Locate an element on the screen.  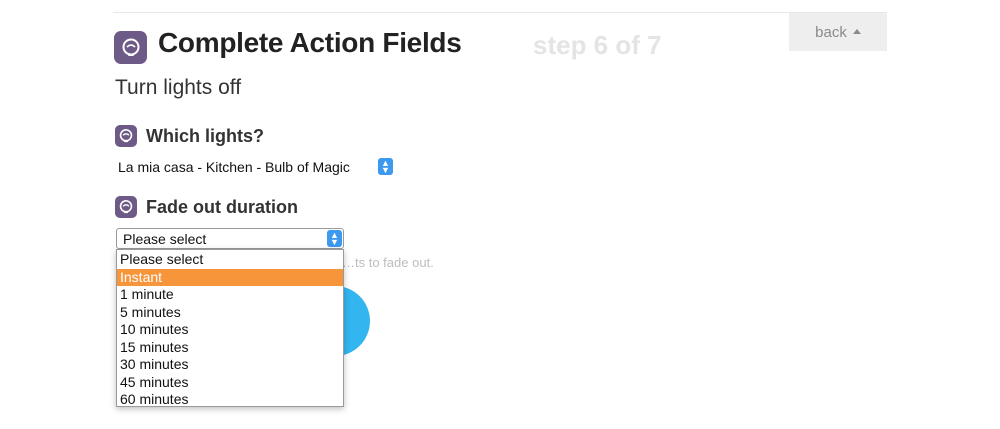
back-button: back is located at coordinates (838, 32).